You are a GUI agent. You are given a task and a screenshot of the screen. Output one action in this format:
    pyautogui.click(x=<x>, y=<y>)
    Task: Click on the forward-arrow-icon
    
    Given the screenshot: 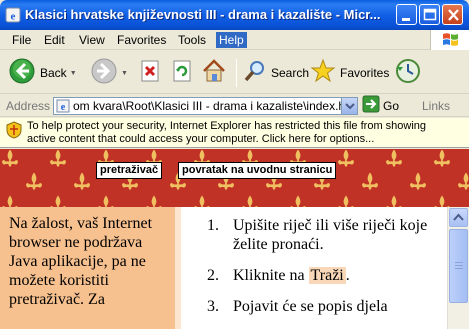 What is the action you would take?
    pyautogui.click(x=104, y=73)
    